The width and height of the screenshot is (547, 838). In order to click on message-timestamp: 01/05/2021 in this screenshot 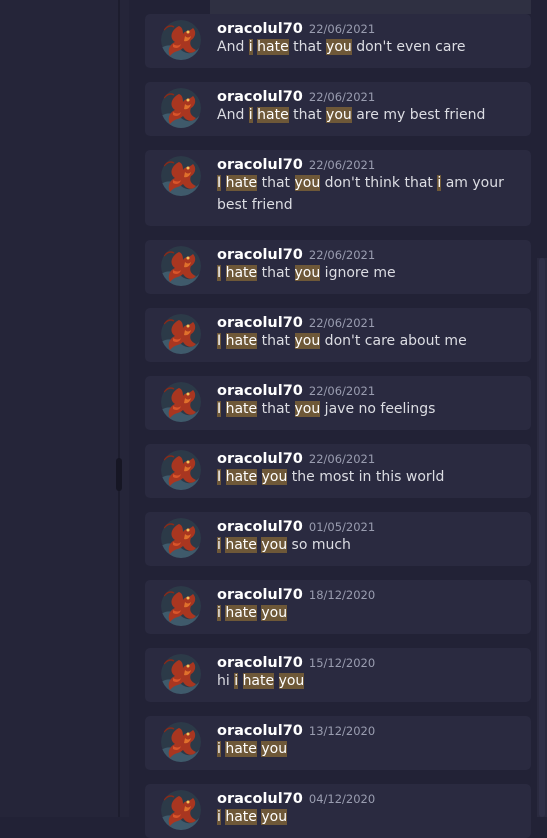, I will do `click(342, 527)`.